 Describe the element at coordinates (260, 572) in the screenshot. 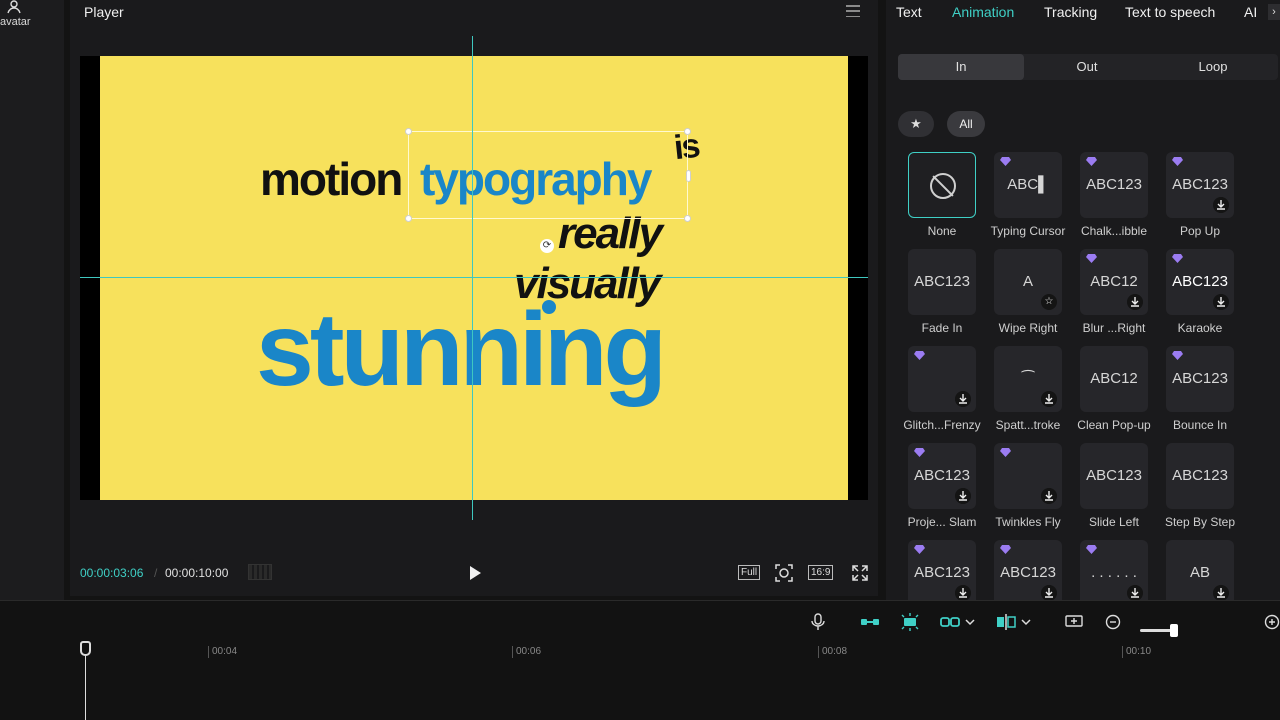

I see `waveform-icon` at that location.